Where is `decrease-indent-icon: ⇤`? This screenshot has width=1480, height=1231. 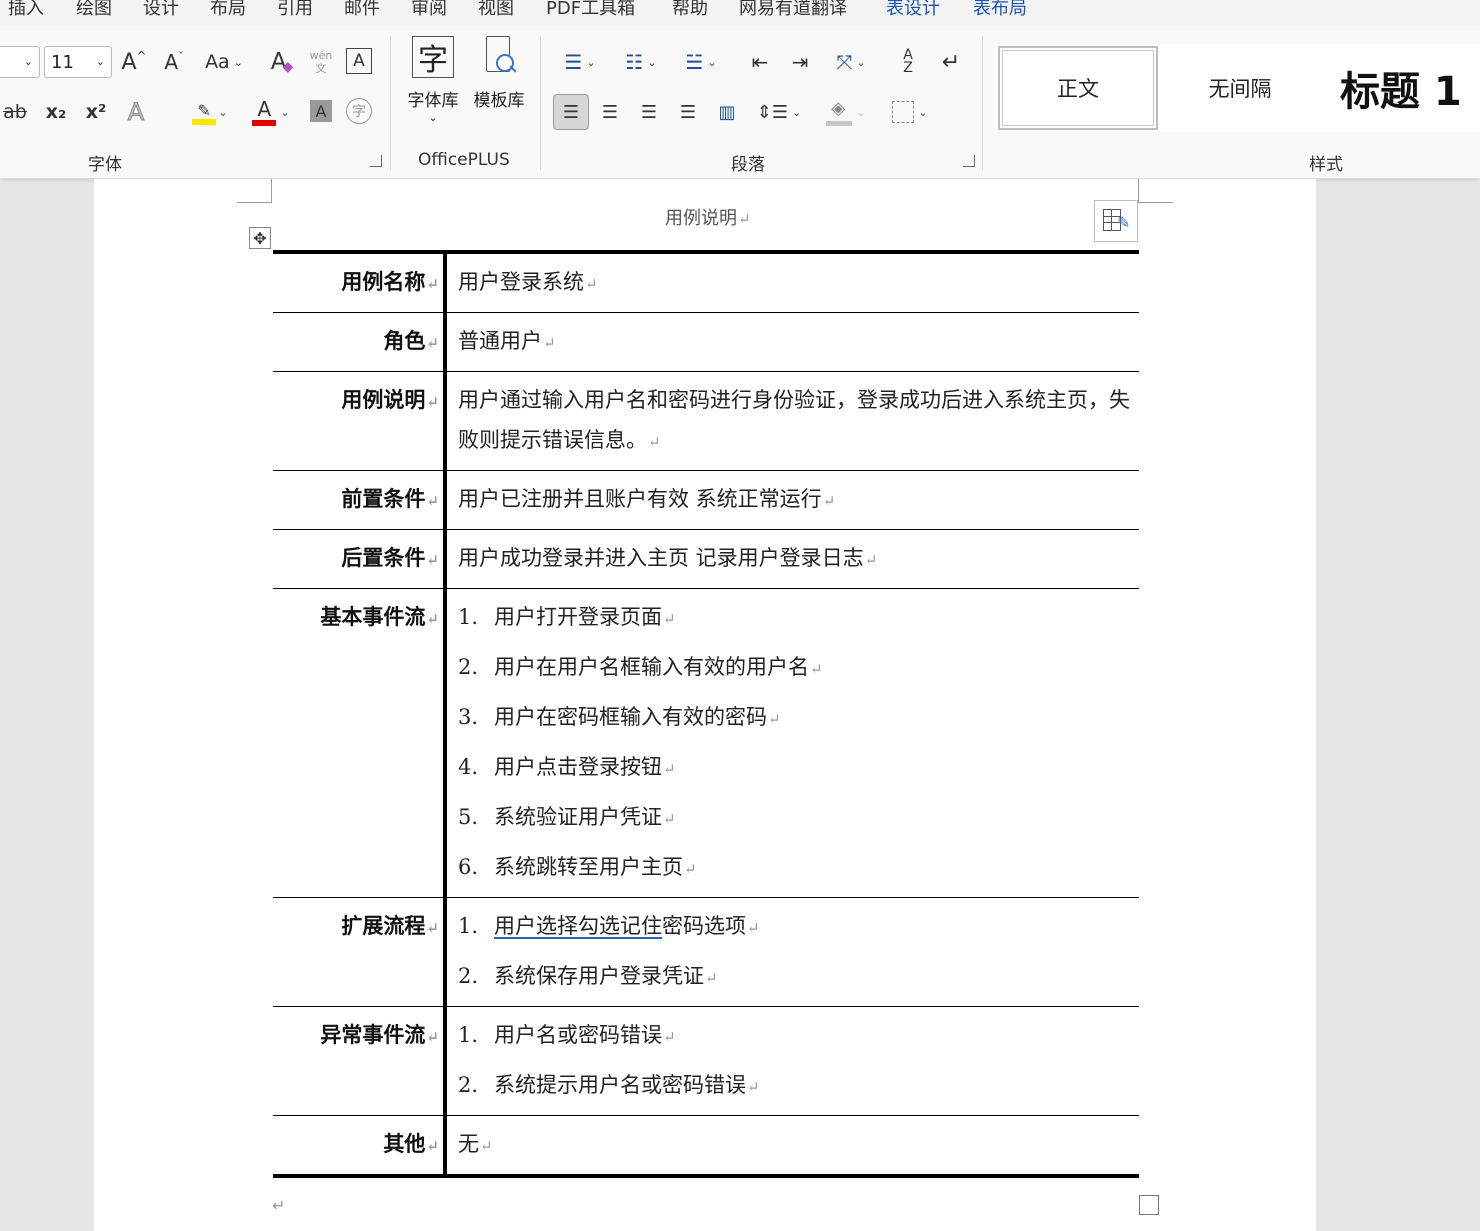 decrease-indent-icon: ⇤ is located at coordinates (760, 62).